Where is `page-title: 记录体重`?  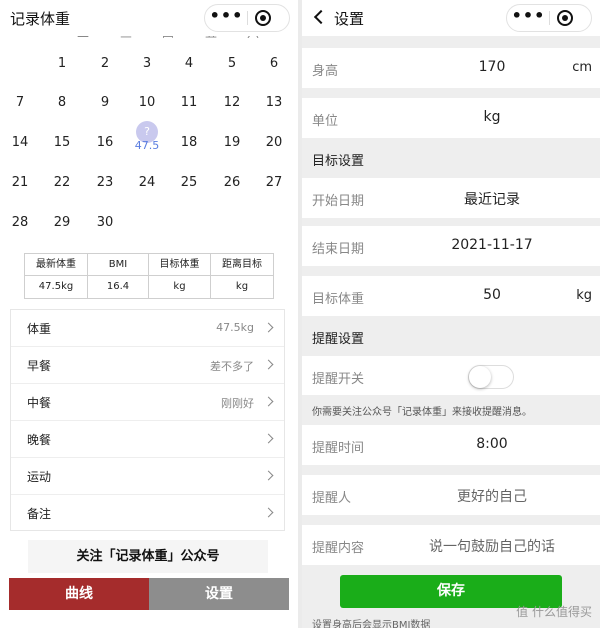 page-title: 记录体重 is located at coordinates (40, 19).